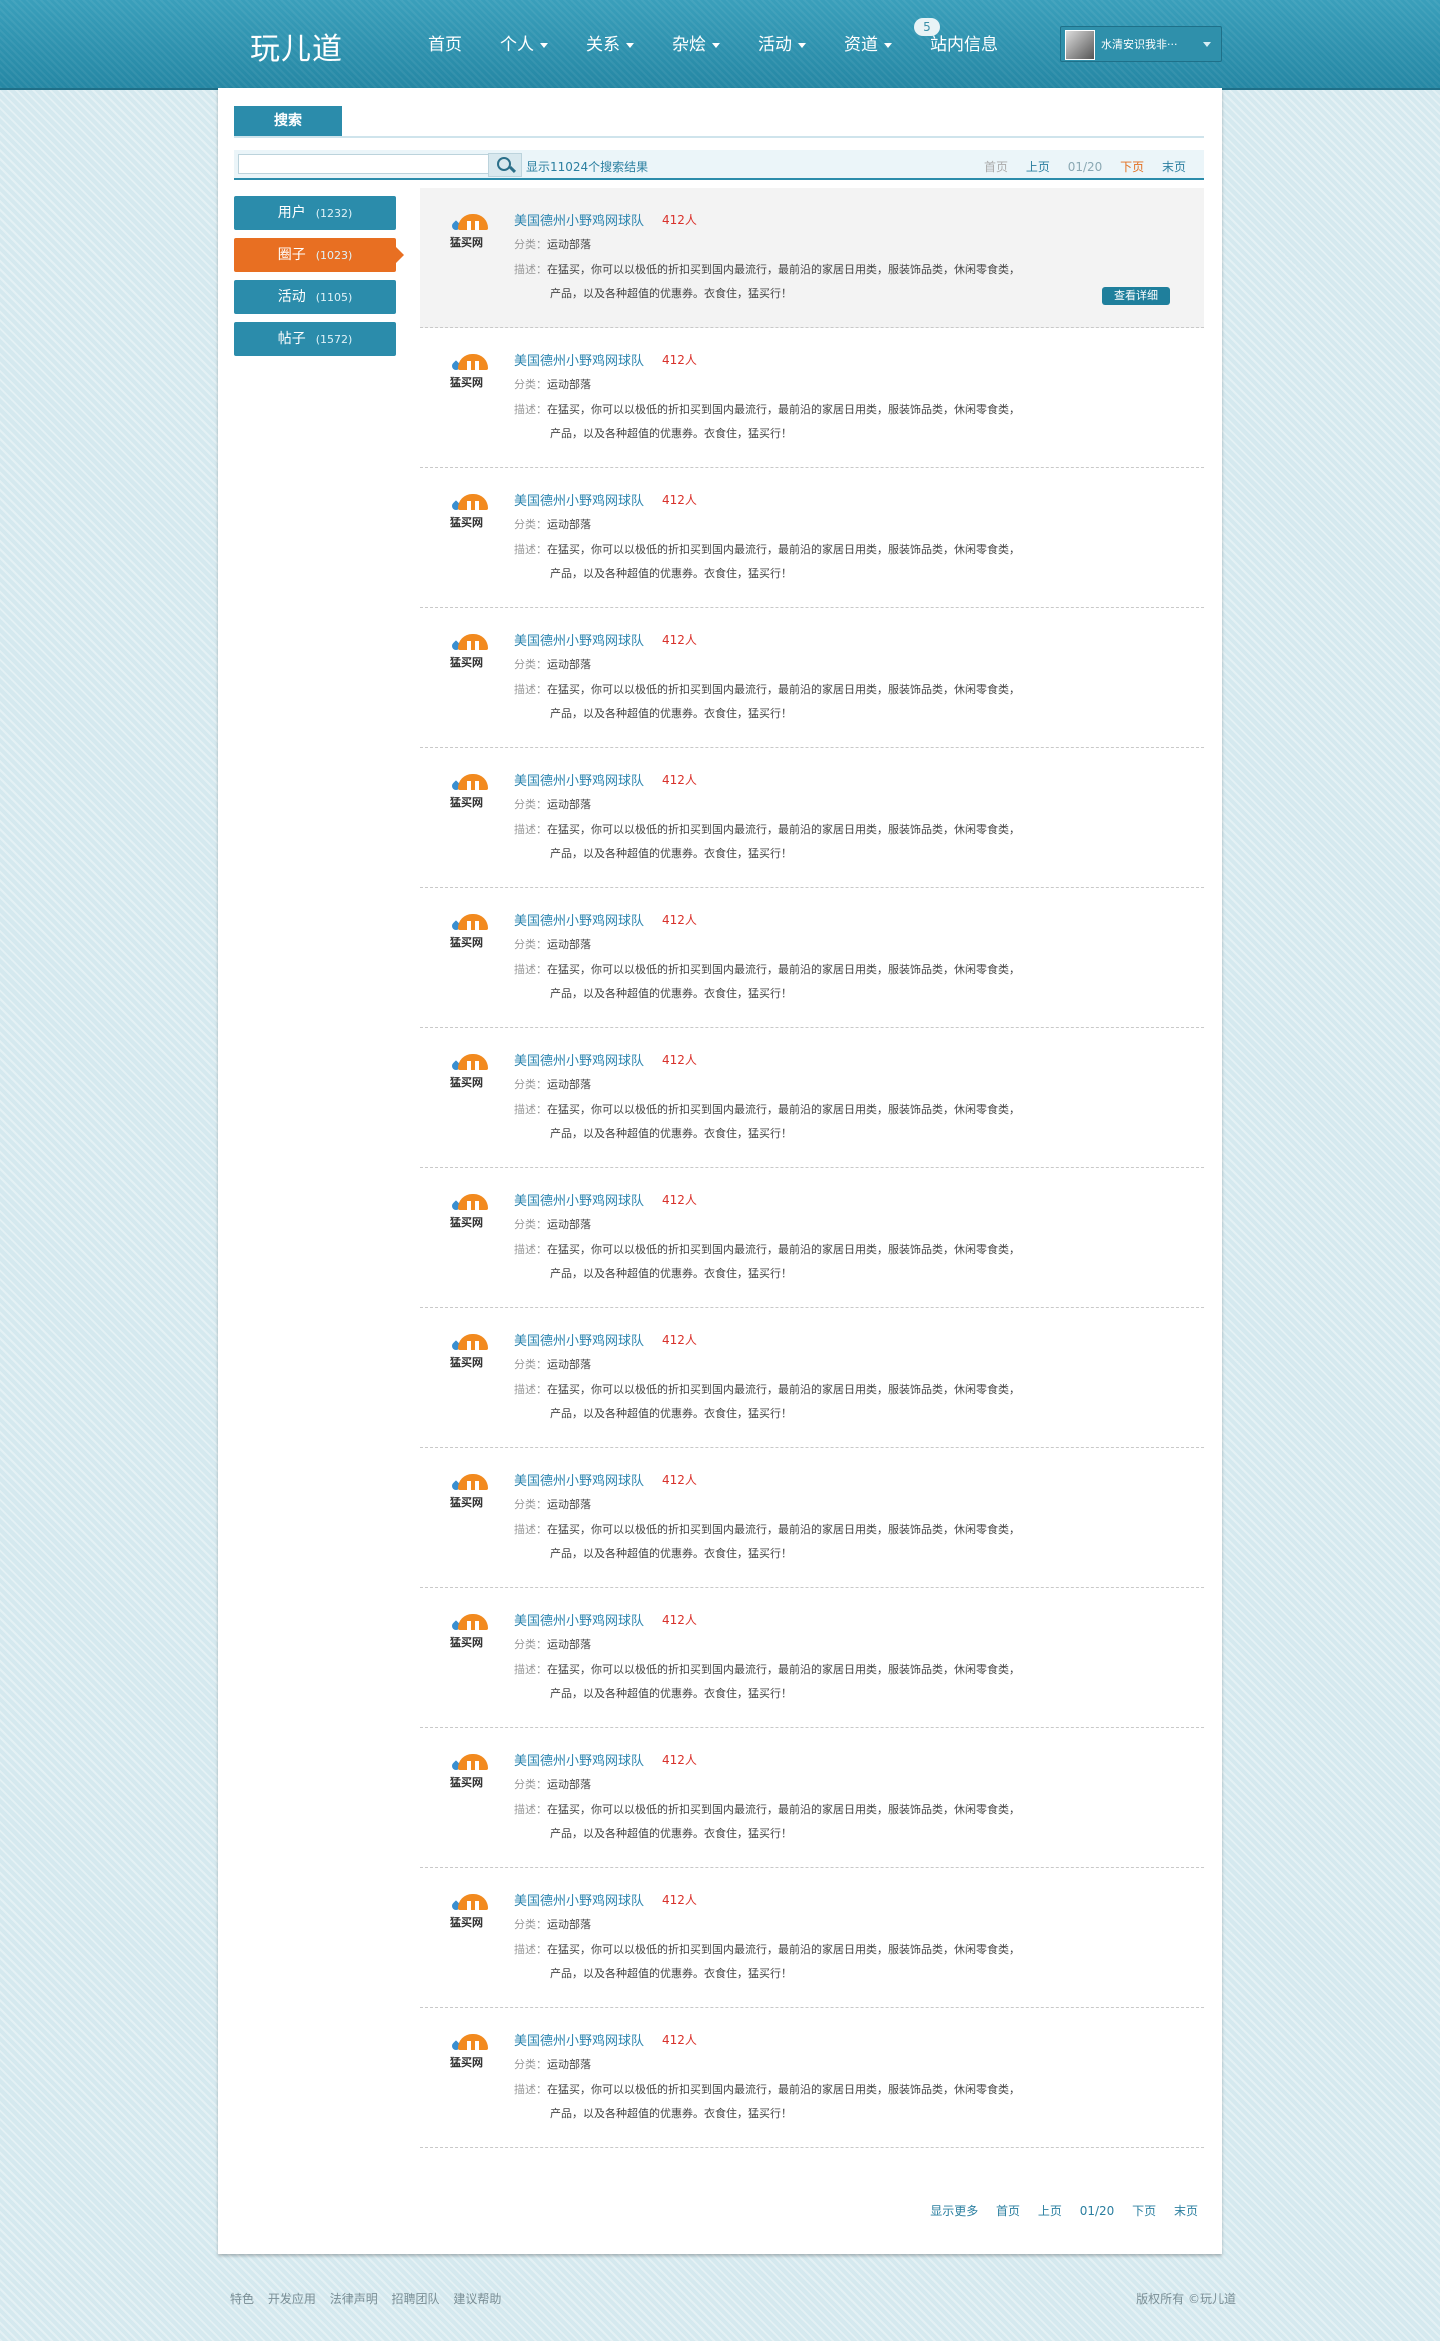 The height and width of the screenshot is (2341, 1440). I want to click on top-bar: 玩儿道 首页 个人 关系 杂烩 活动 资道 站内信息 5 水清安识我非···, so click(720, 45).